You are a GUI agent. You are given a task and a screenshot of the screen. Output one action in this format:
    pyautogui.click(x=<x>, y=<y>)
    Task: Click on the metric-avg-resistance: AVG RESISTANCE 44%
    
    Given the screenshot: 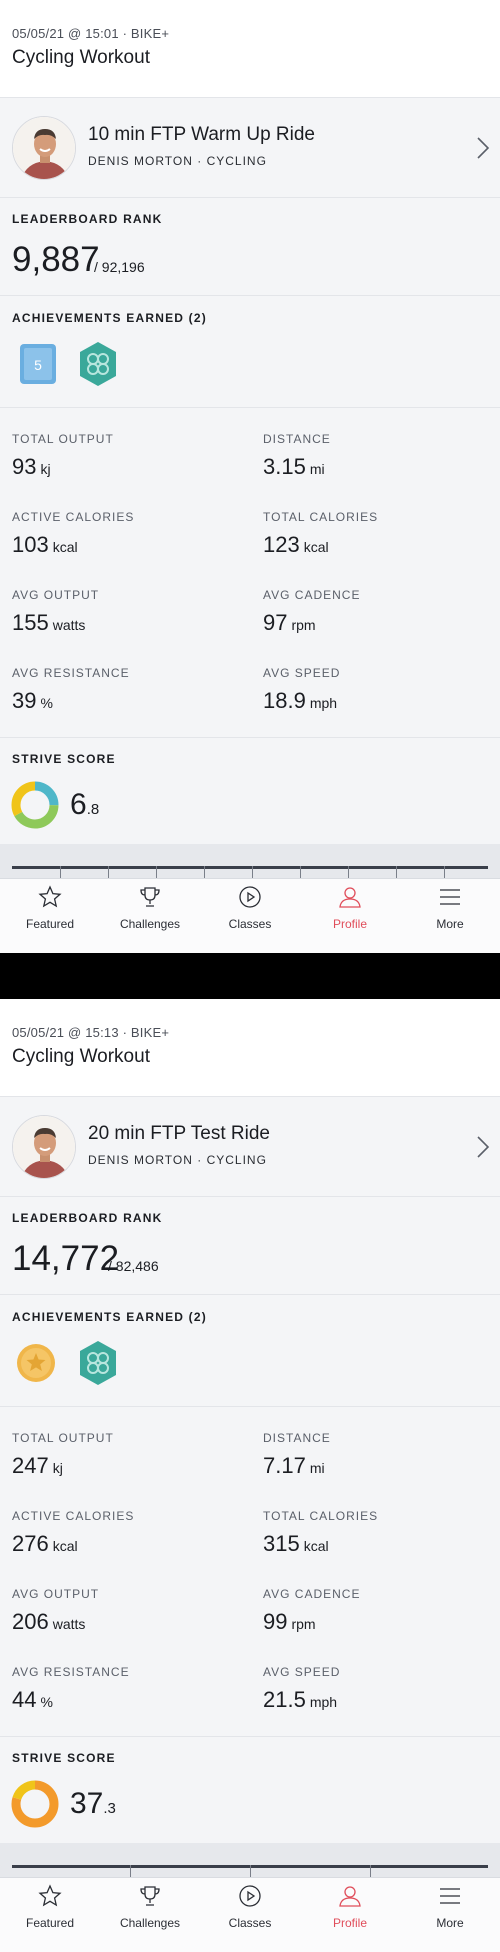 What is the action you would take?
    pyautogui.click(x=132, y=1689)
    